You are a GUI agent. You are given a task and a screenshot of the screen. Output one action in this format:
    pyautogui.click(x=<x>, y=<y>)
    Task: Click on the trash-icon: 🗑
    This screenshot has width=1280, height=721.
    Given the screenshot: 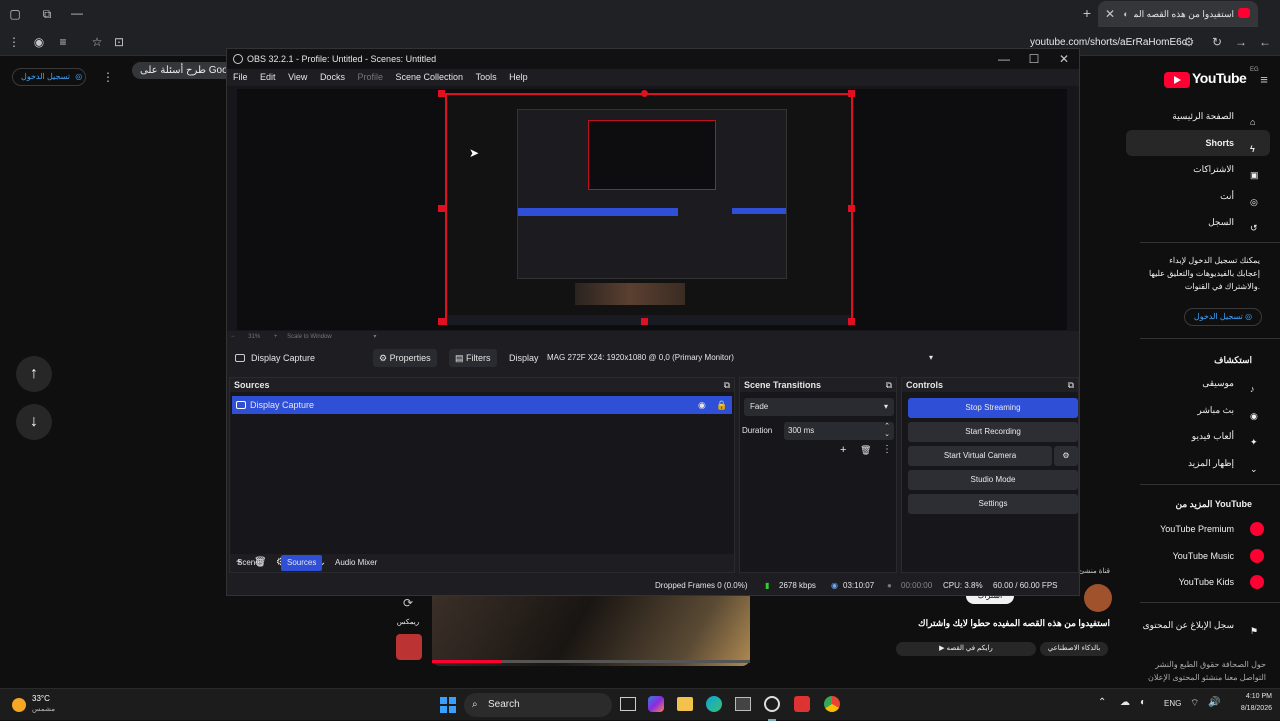 What is the action you would take?
    pyautogui.click(x=865, y=450)
    